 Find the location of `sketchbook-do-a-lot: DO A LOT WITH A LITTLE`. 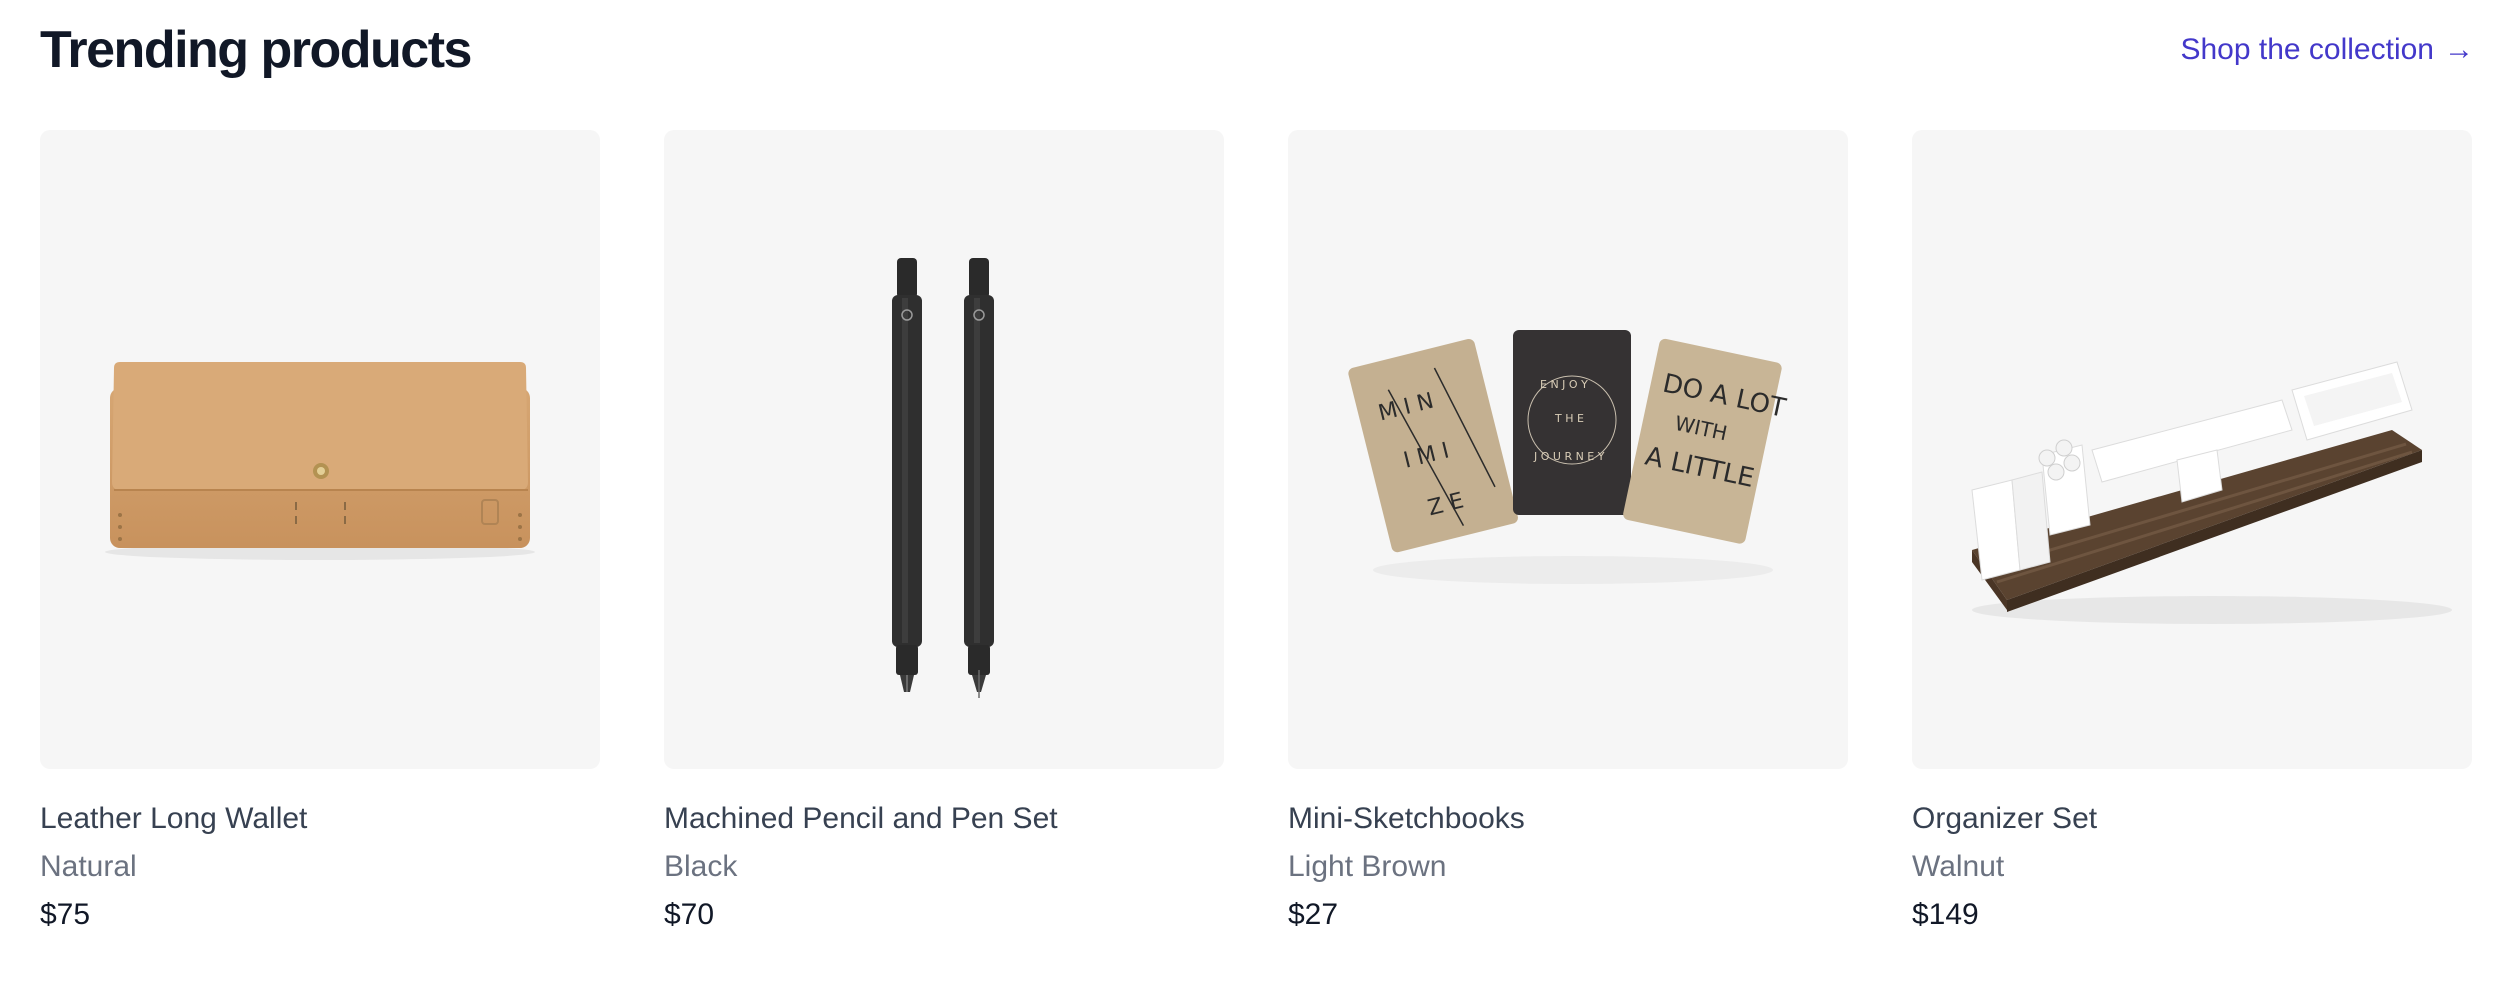

sketchbook-do-a-lot: DO A LOT WITH A LITTLE is located at coordinates (1705, 441).